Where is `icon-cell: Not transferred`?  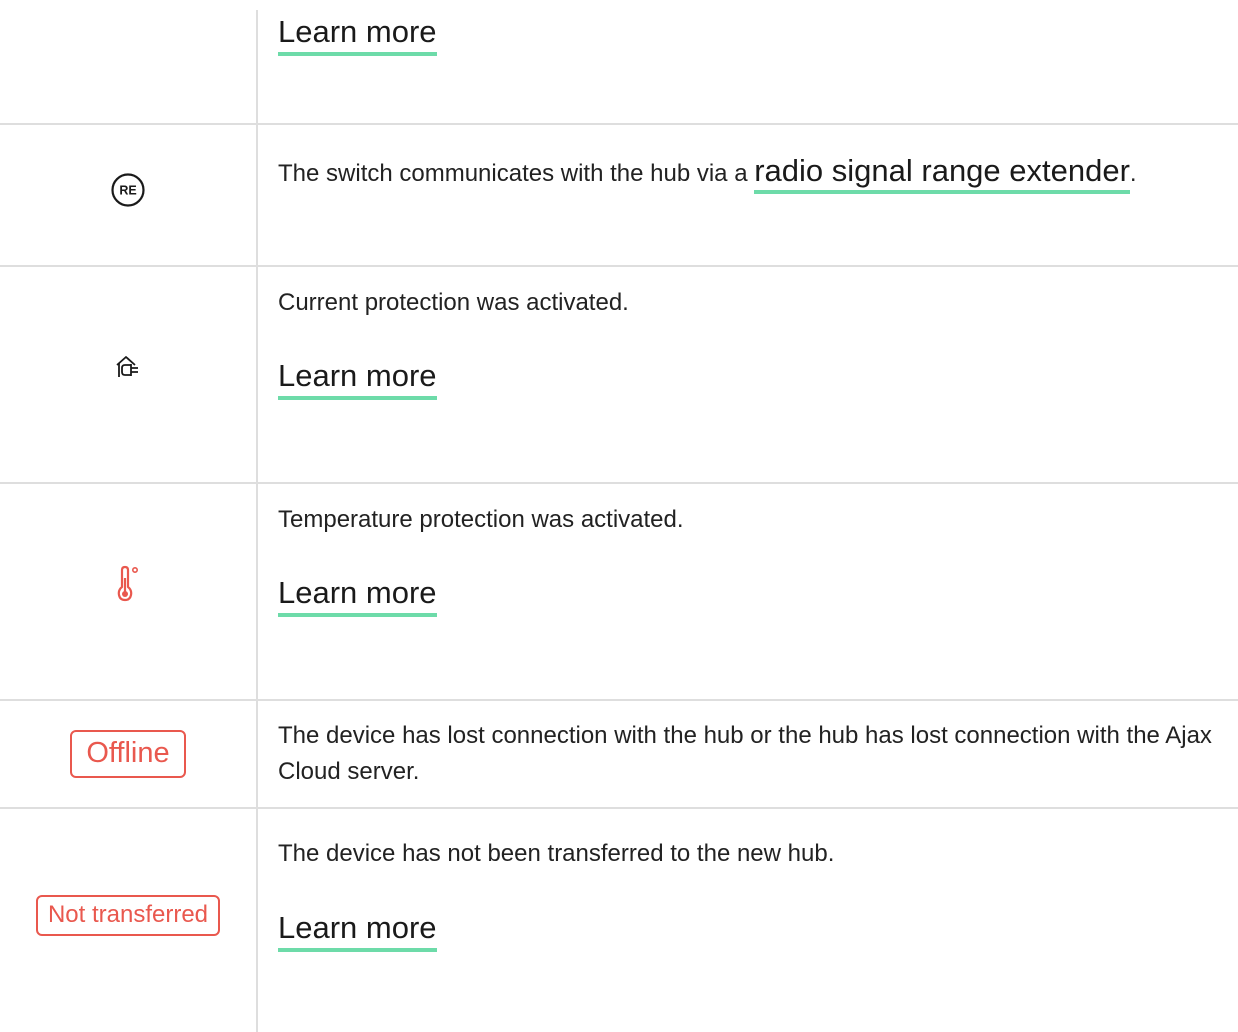
icon-cell: Not transferred is located at coordinates (128, 915).